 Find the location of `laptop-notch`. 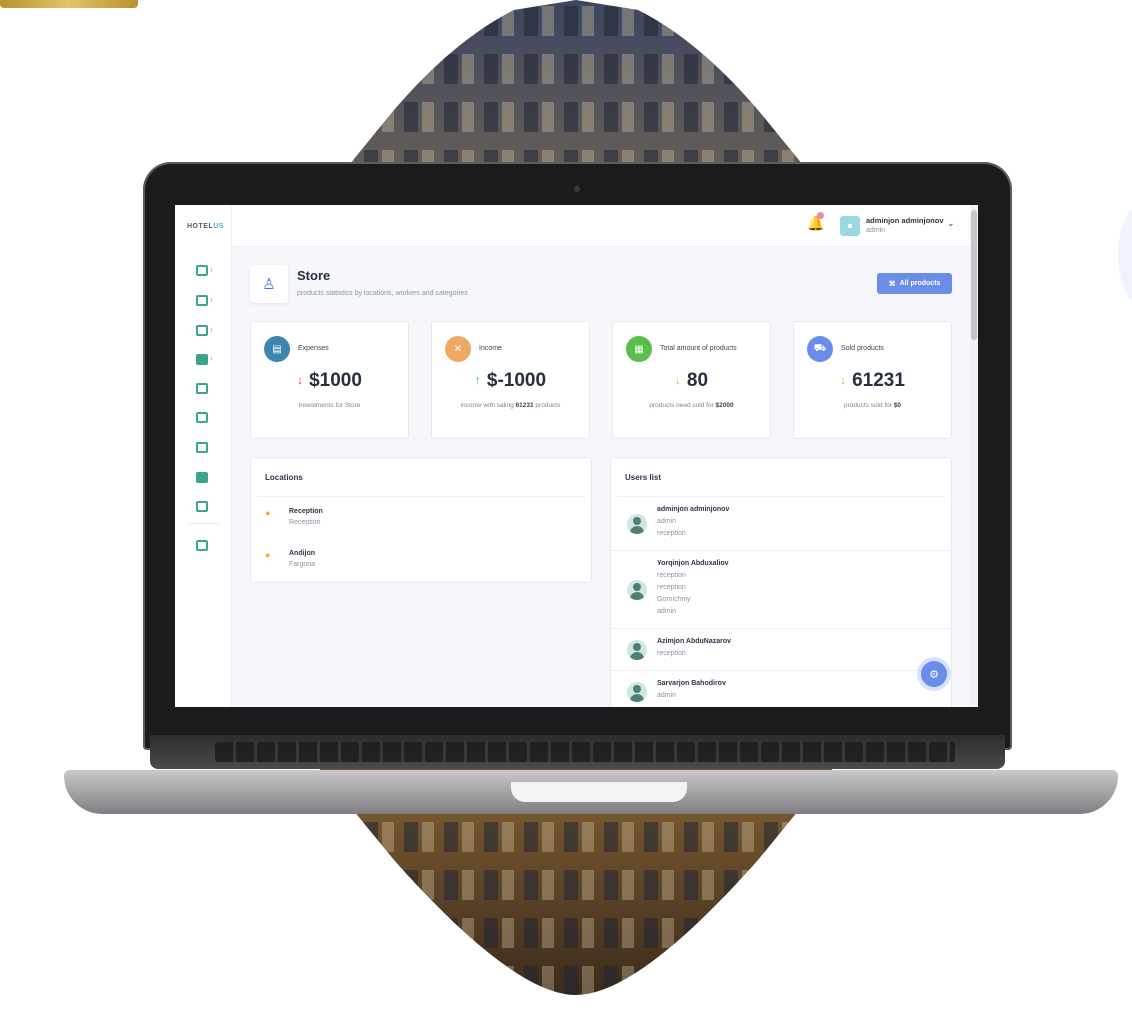

laptop-notch is located at coordinates (599, 792).